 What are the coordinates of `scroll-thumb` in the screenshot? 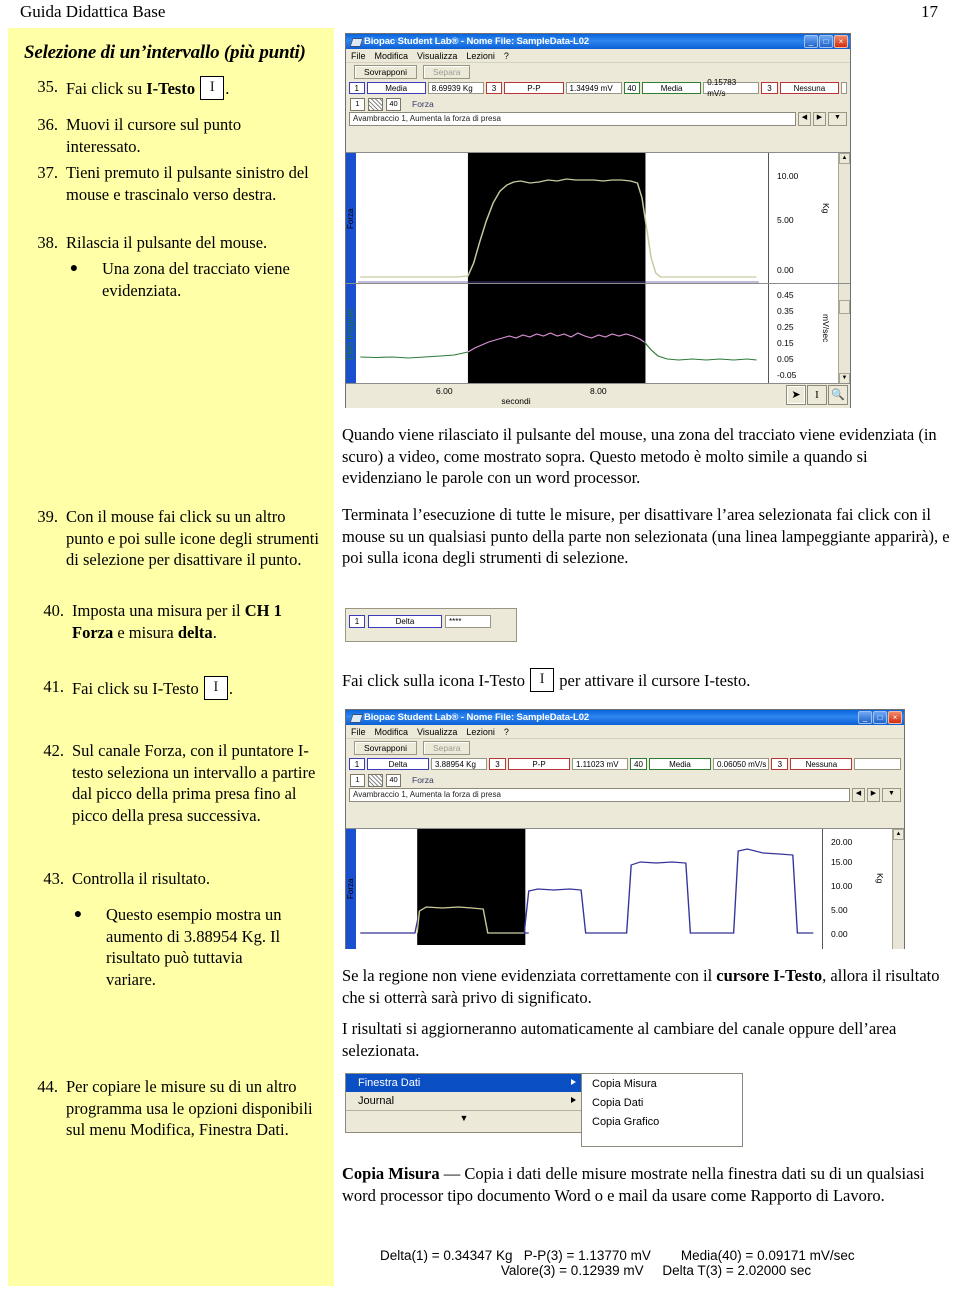 It's located at (844, 307).